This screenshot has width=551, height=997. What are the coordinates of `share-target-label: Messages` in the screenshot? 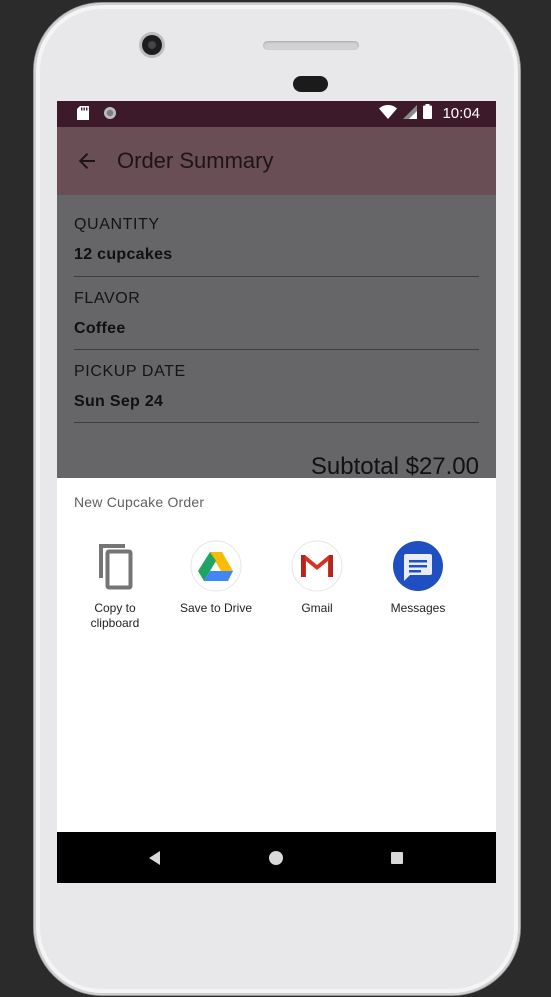 It's located at (418, 608).